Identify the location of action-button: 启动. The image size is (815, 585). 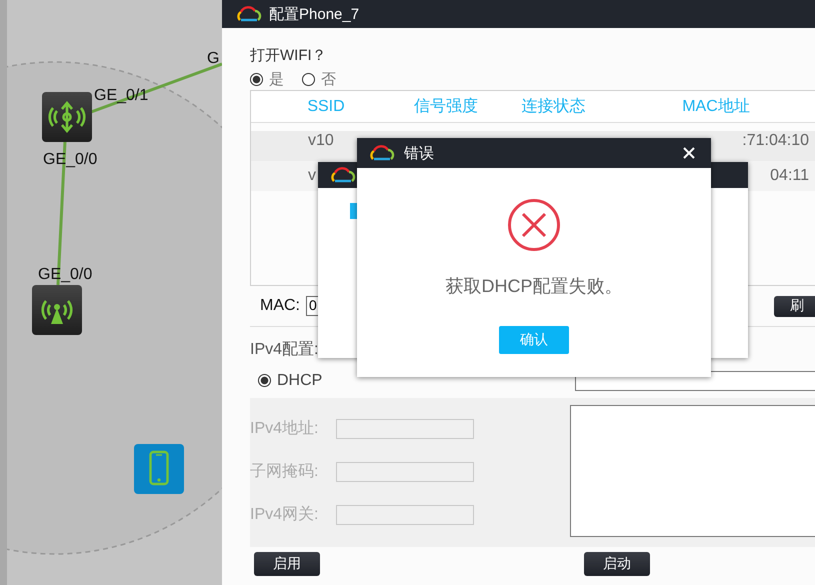
(617, 564).